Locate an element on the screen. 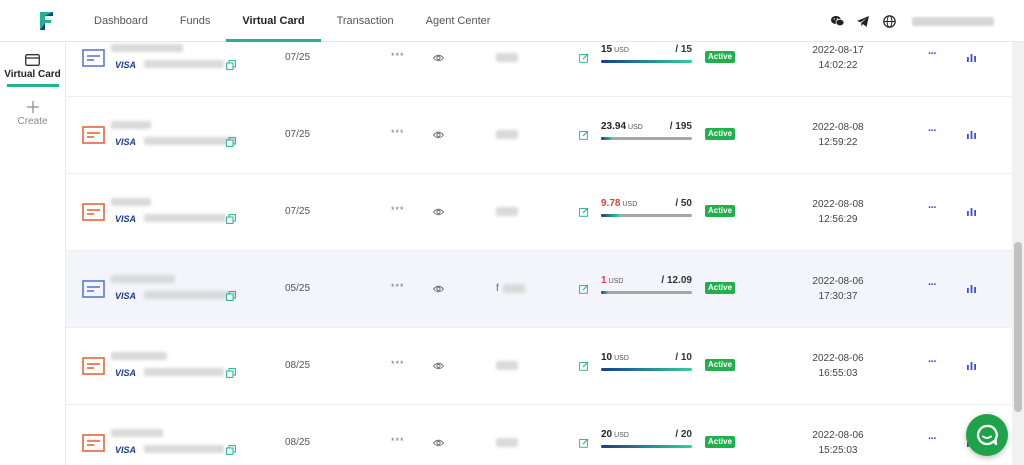 The image size is (1024, 465). nav-item-funds: Funds is located at coordinates (195, 21).